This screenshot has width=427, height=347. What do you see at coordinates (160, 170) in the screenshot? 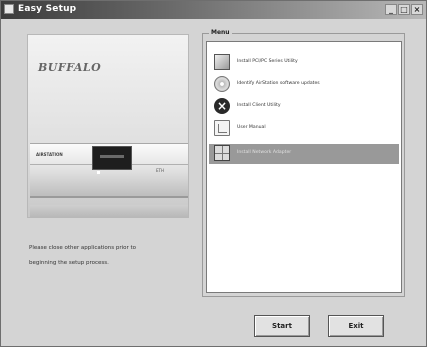
I see `device-tag: ETH` at bounding box center [160, 170].